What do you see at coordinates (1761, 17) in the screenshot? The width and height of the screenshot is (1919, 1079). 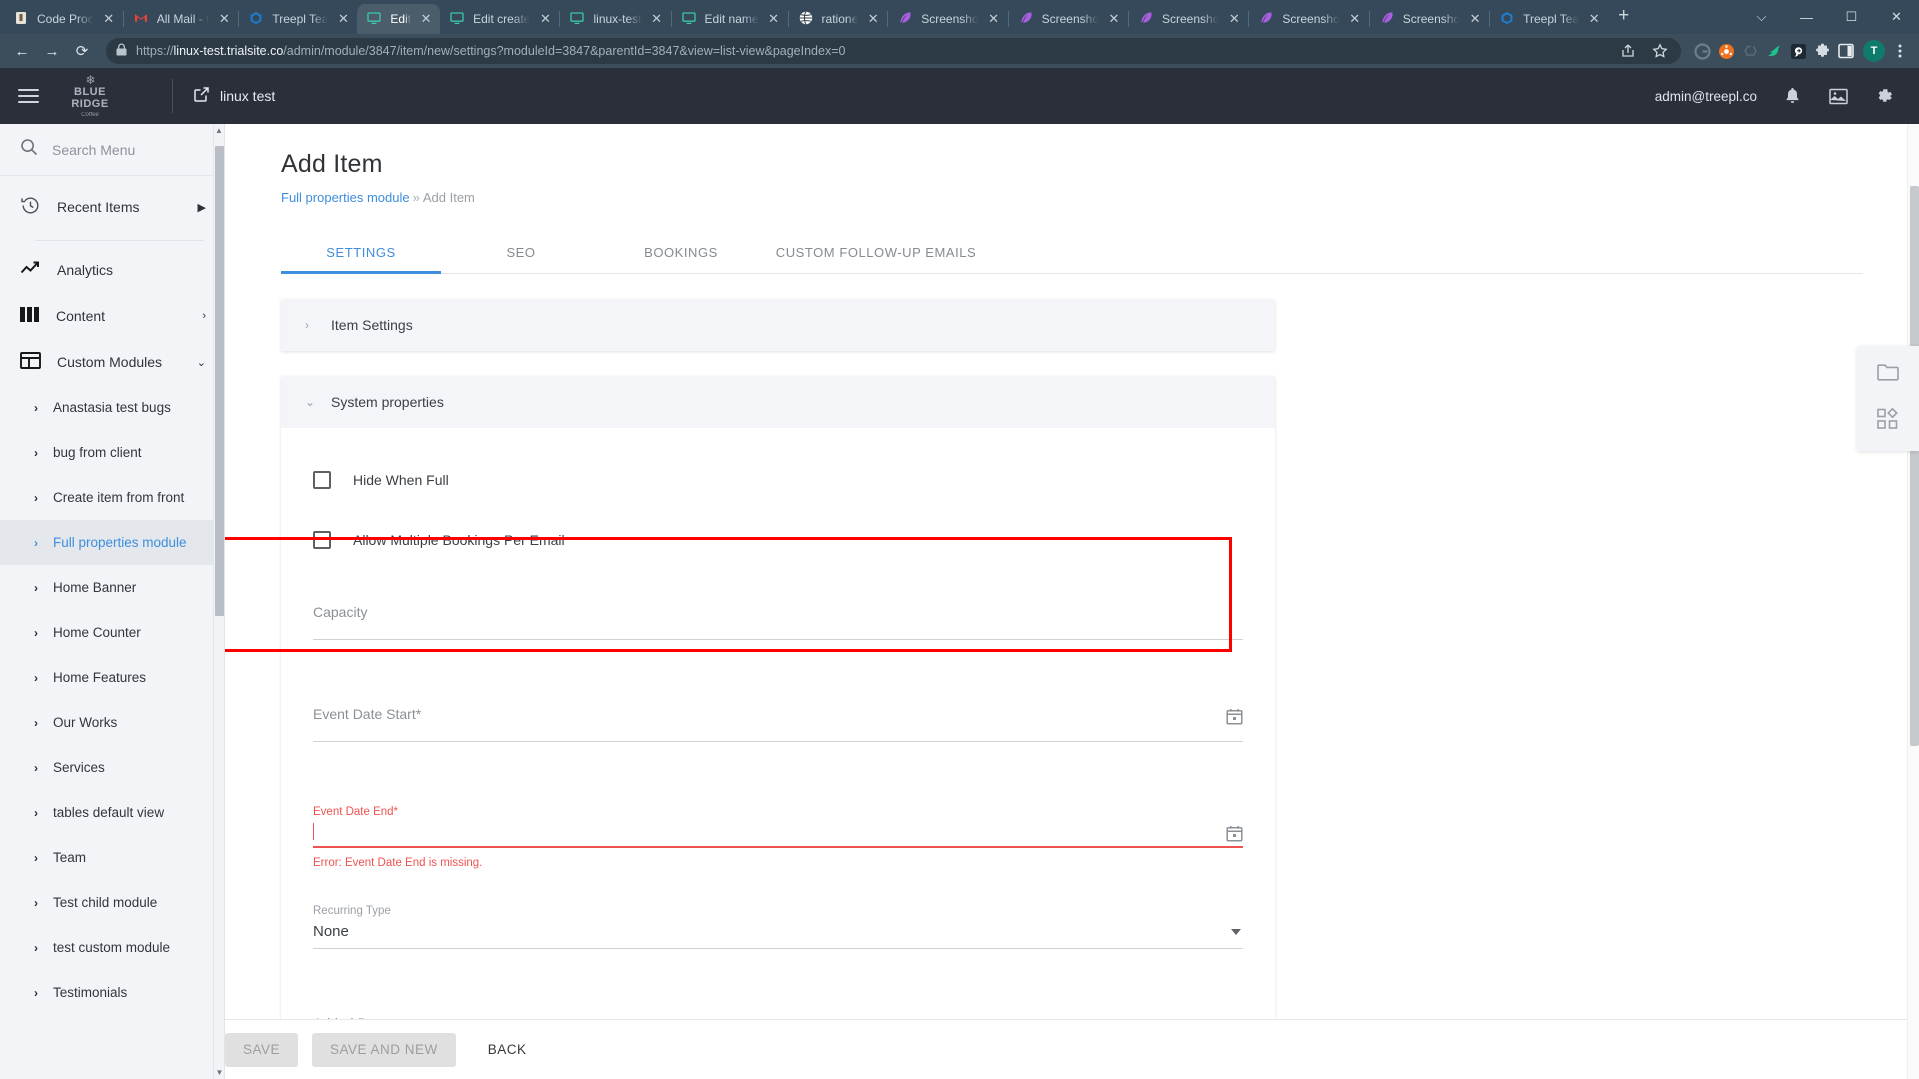 I see `tab-search-icon: ⌵` at bounding box center [1761, 17].